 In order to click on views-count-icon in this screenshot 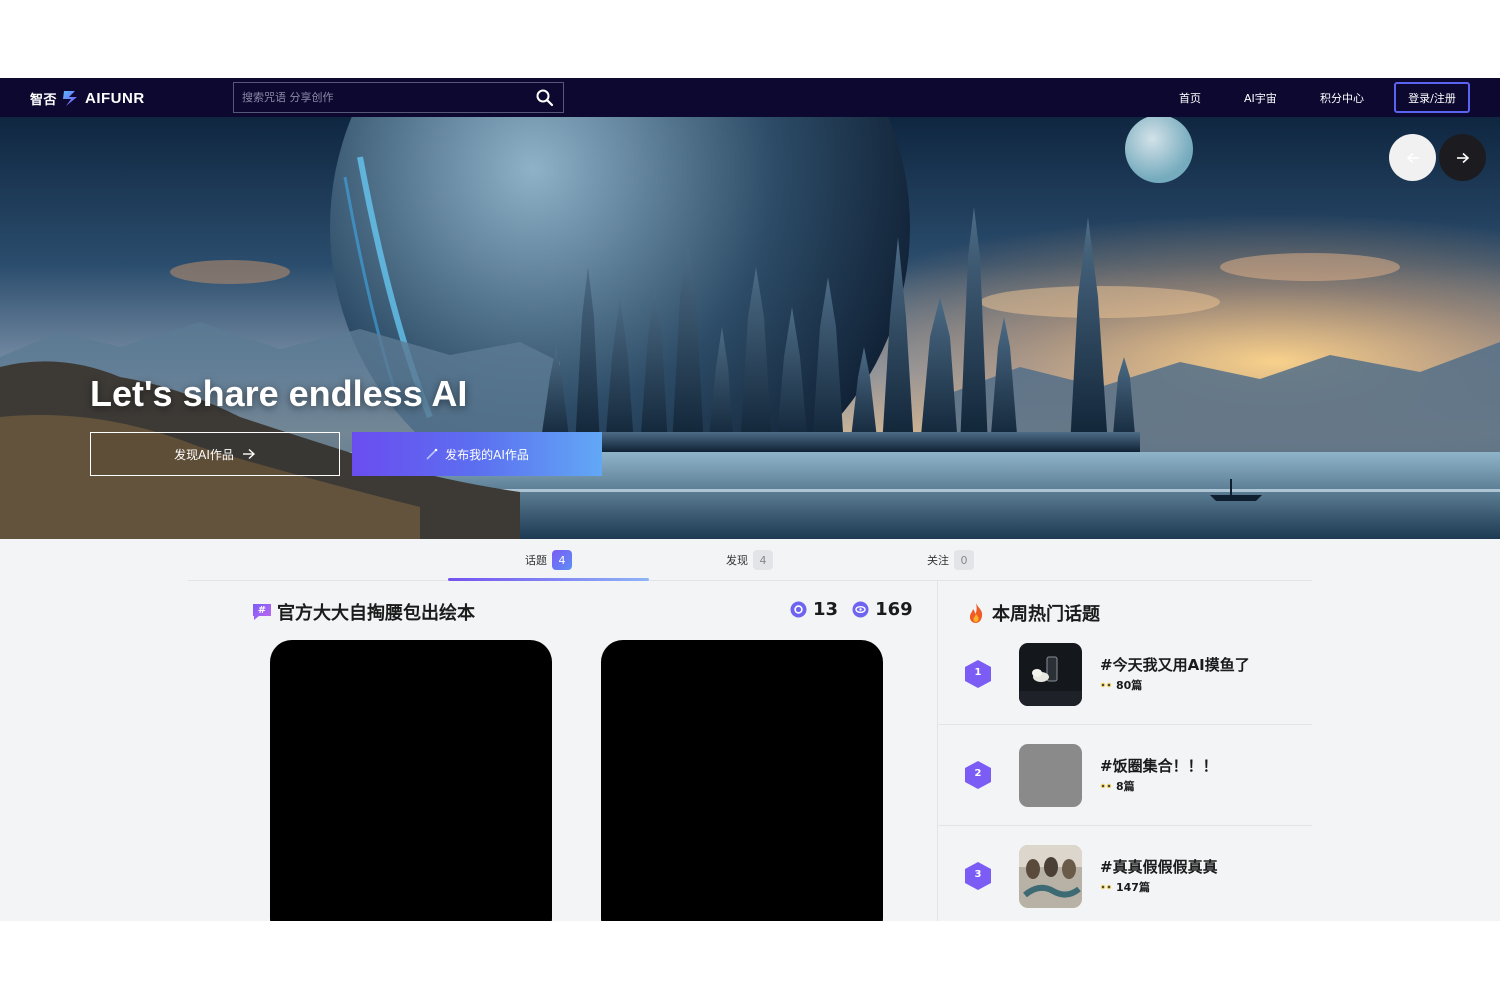, I will do `click(860, 609)`.